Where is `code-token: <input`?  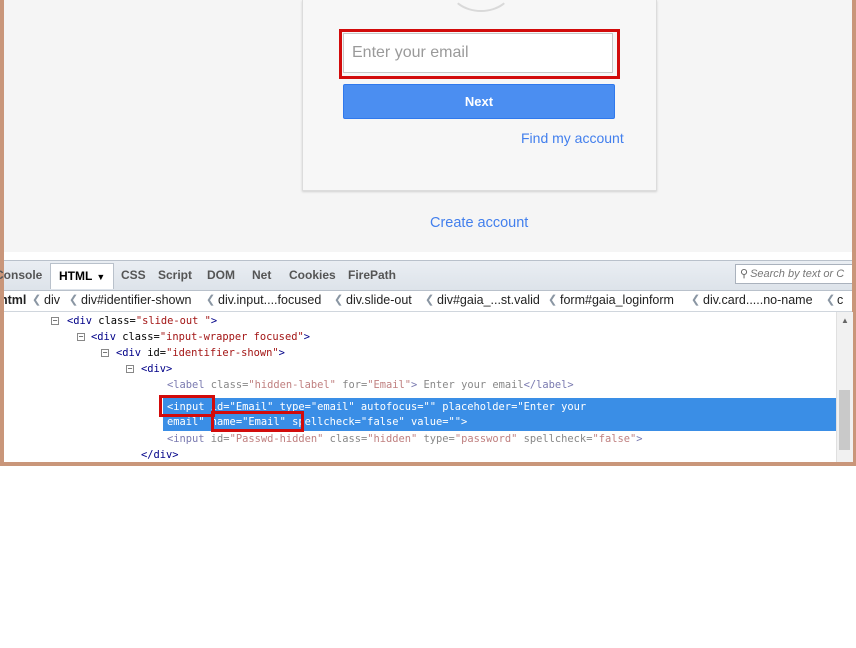 code-token: <input is located at coordinates (189, 439).